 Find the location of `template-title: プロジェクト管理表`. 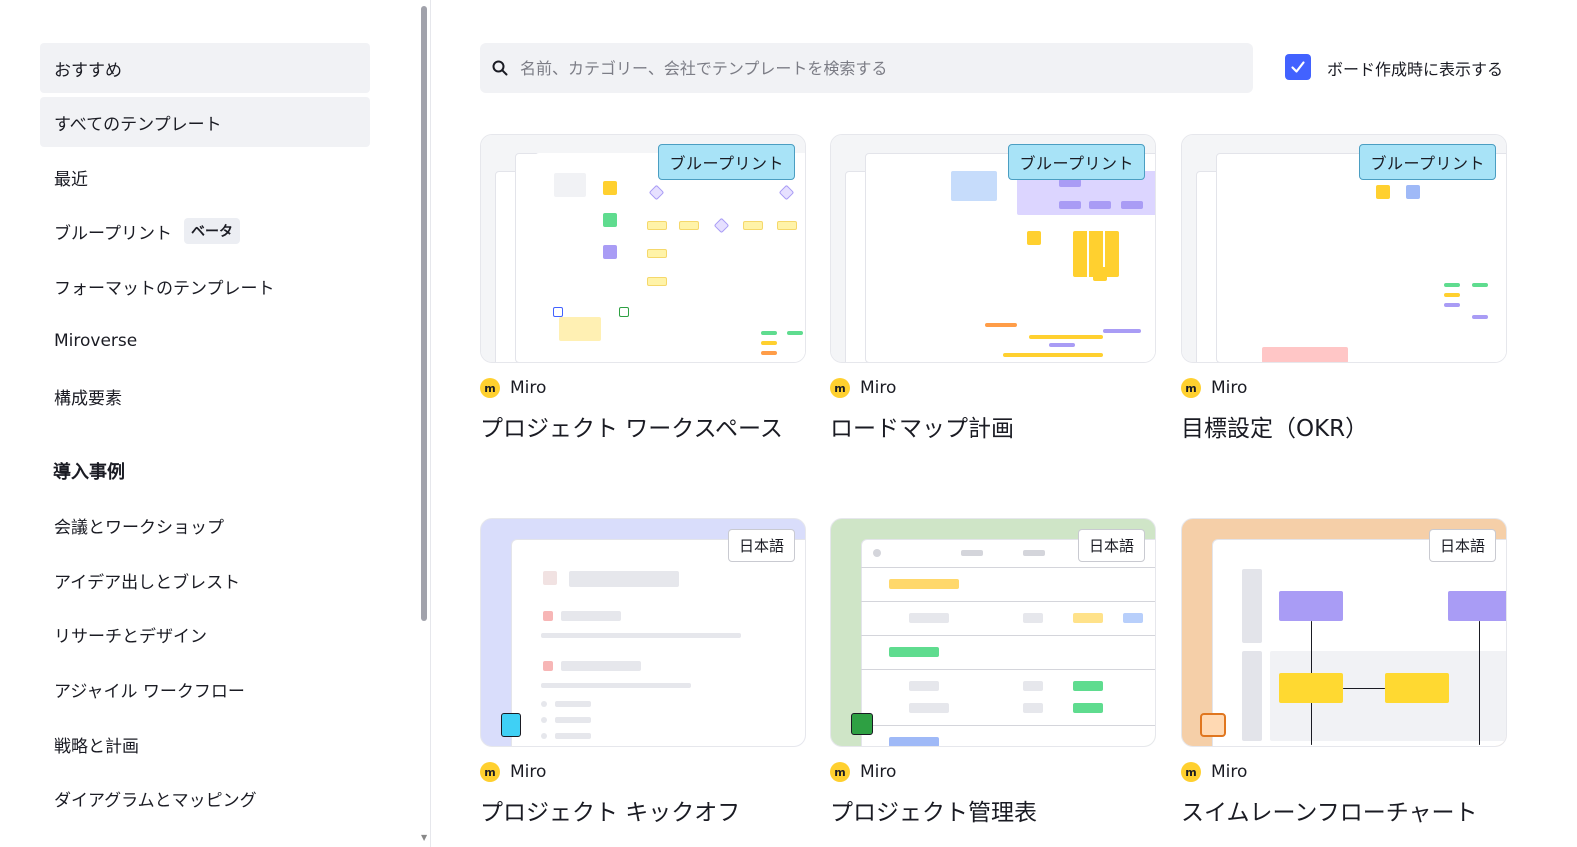

template-title: プロジェクト管理表 is located at coordinates (993, 810).